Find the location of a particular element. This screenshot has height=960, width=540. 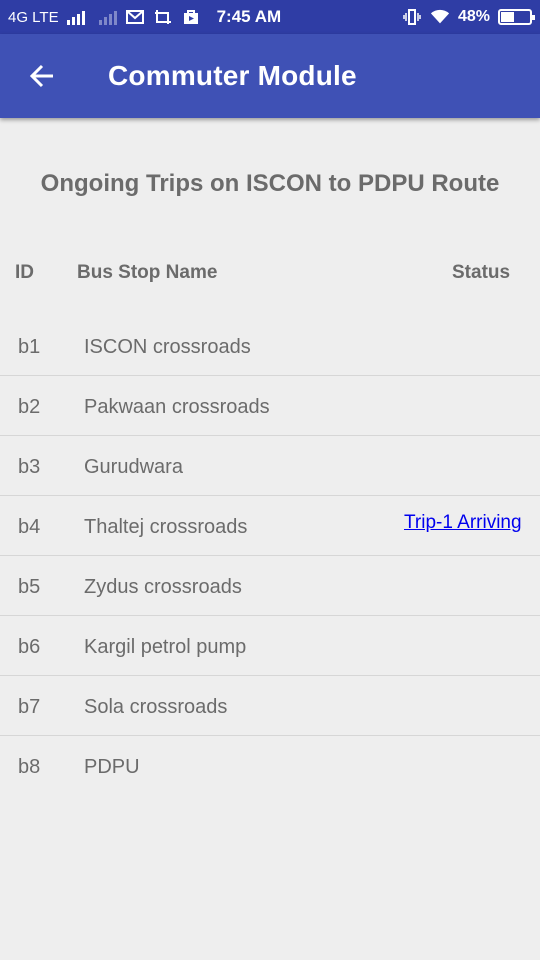

arrow-back-icon is located at coordinates (41, 76).